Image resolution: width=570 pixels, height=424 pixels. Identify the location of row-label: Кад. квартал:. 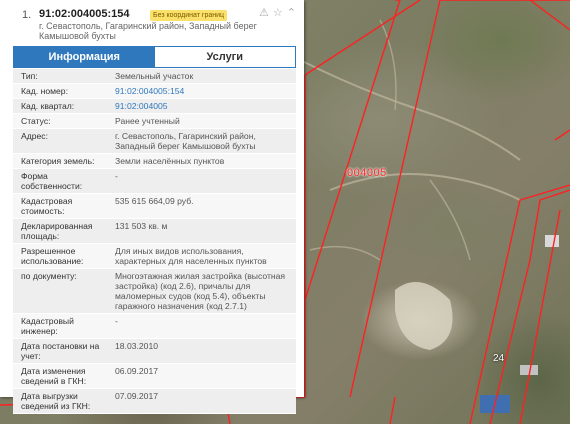
(48, 106).